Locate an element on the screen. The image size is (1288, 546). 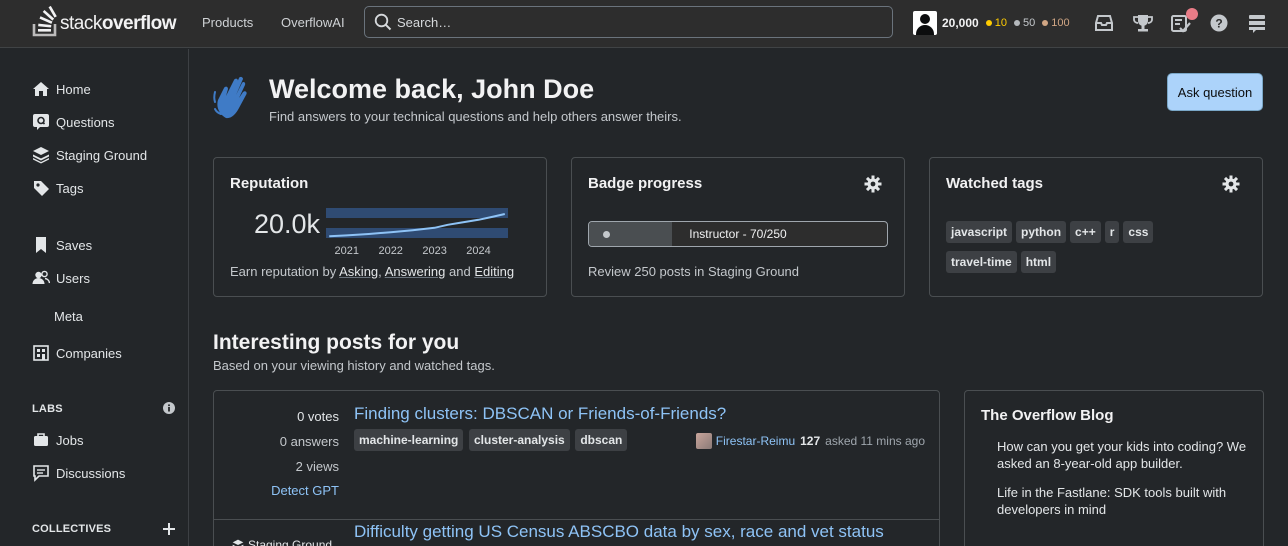
page-title: Welcome back, John Doe is located at coordinates (432, 89).